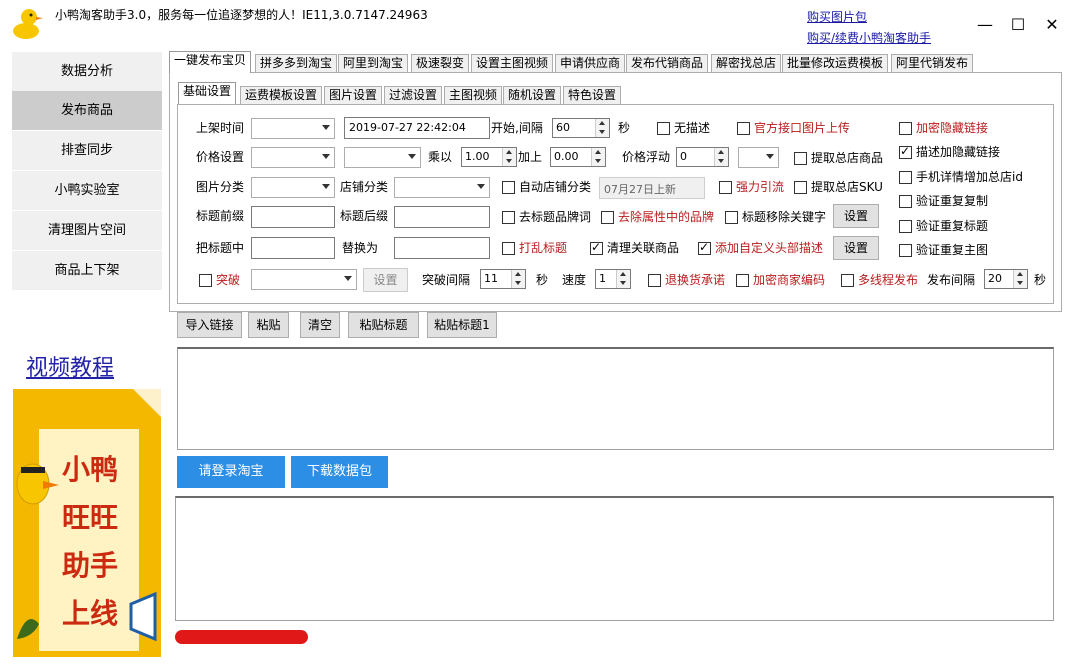 The image size is (1080, 669). What do you see at coordinates (905, 226) in the screenshot?
I see `verify-dup-title-checkbox` at bounding box center [905, 226].